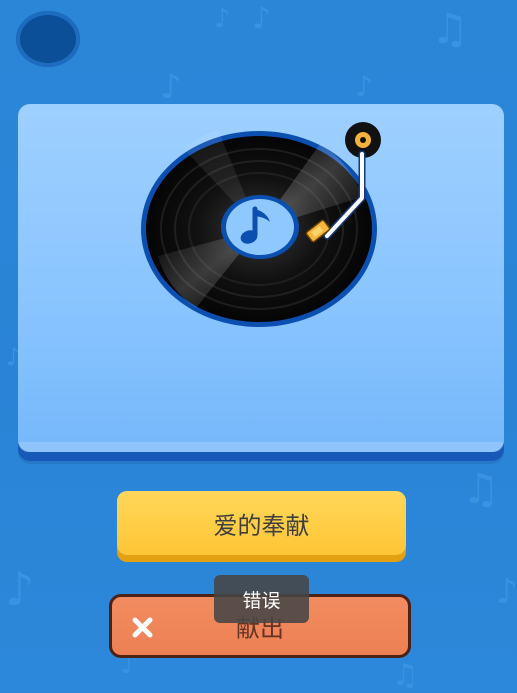  What do you see at coordinates (48, 39) in the screenshot?
I see `progress-dot-icon` at bounding box center [48, 39].